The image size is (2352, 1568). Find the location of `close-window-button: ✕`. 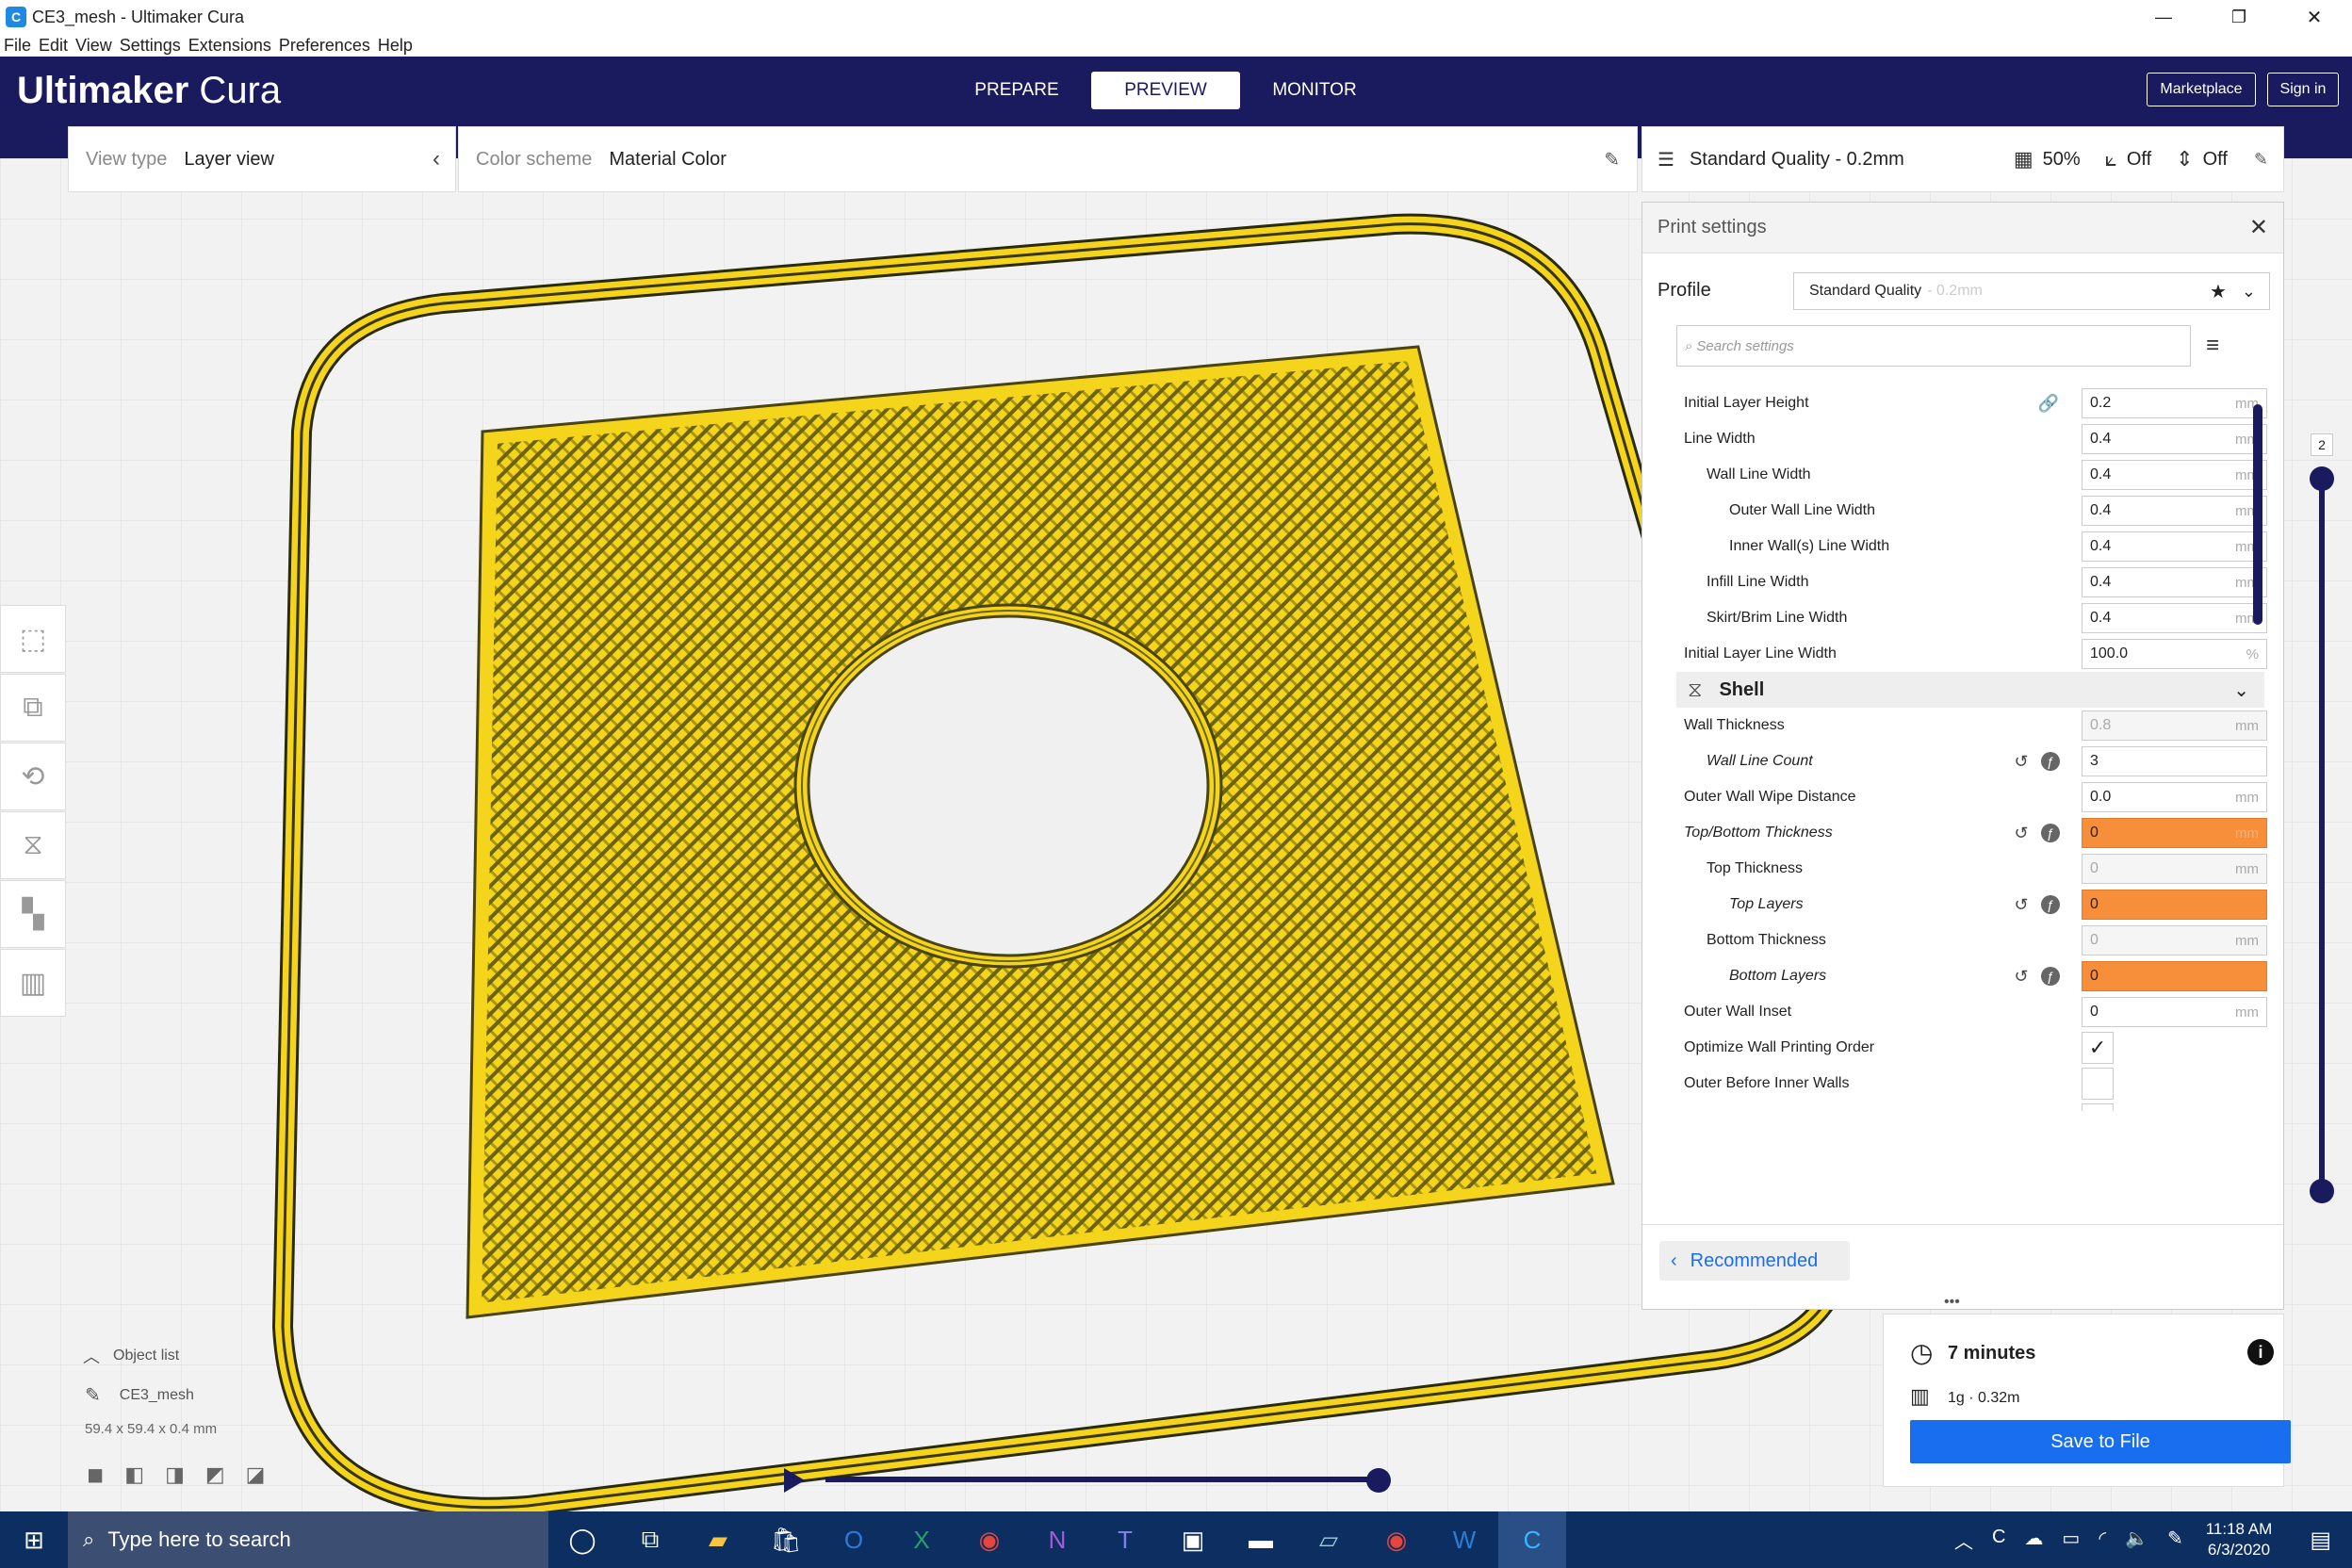

close-window-button: ✕ is located at coordinates (2314, 17).